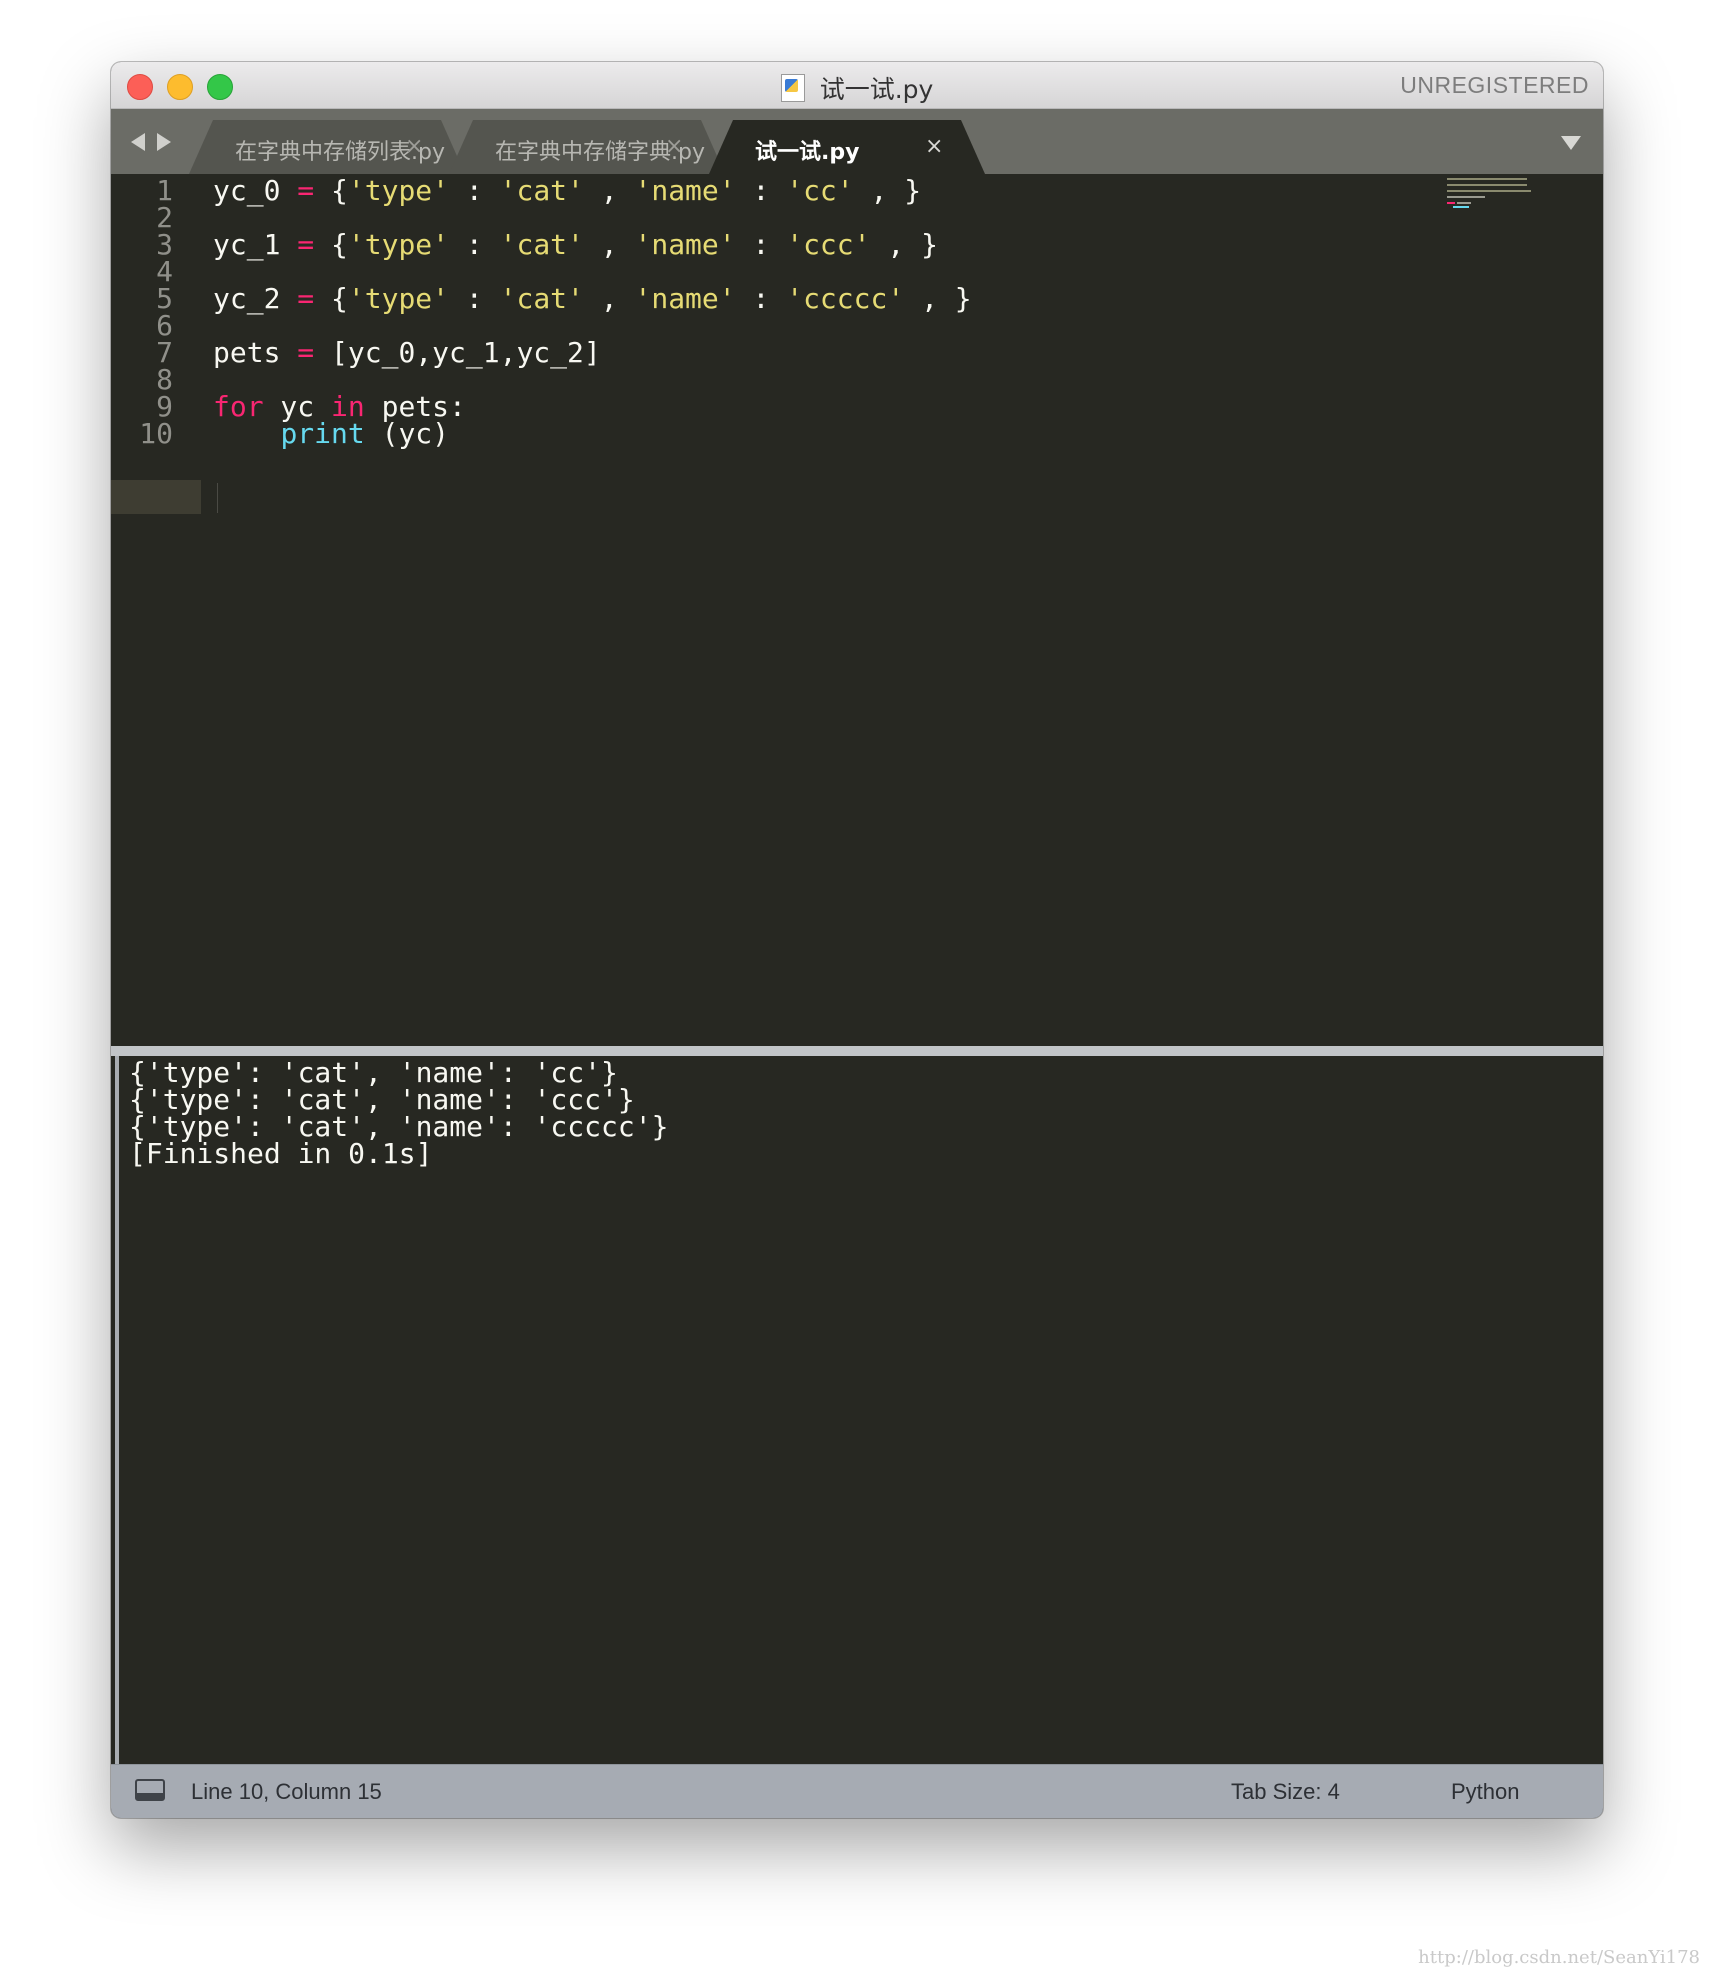 The width and height of the screenshot is (1714, 1976). What do you see at coordinates (164, 142) in the screenshot?
I see `arrow-right-icon` at bounding box center [164, 142].